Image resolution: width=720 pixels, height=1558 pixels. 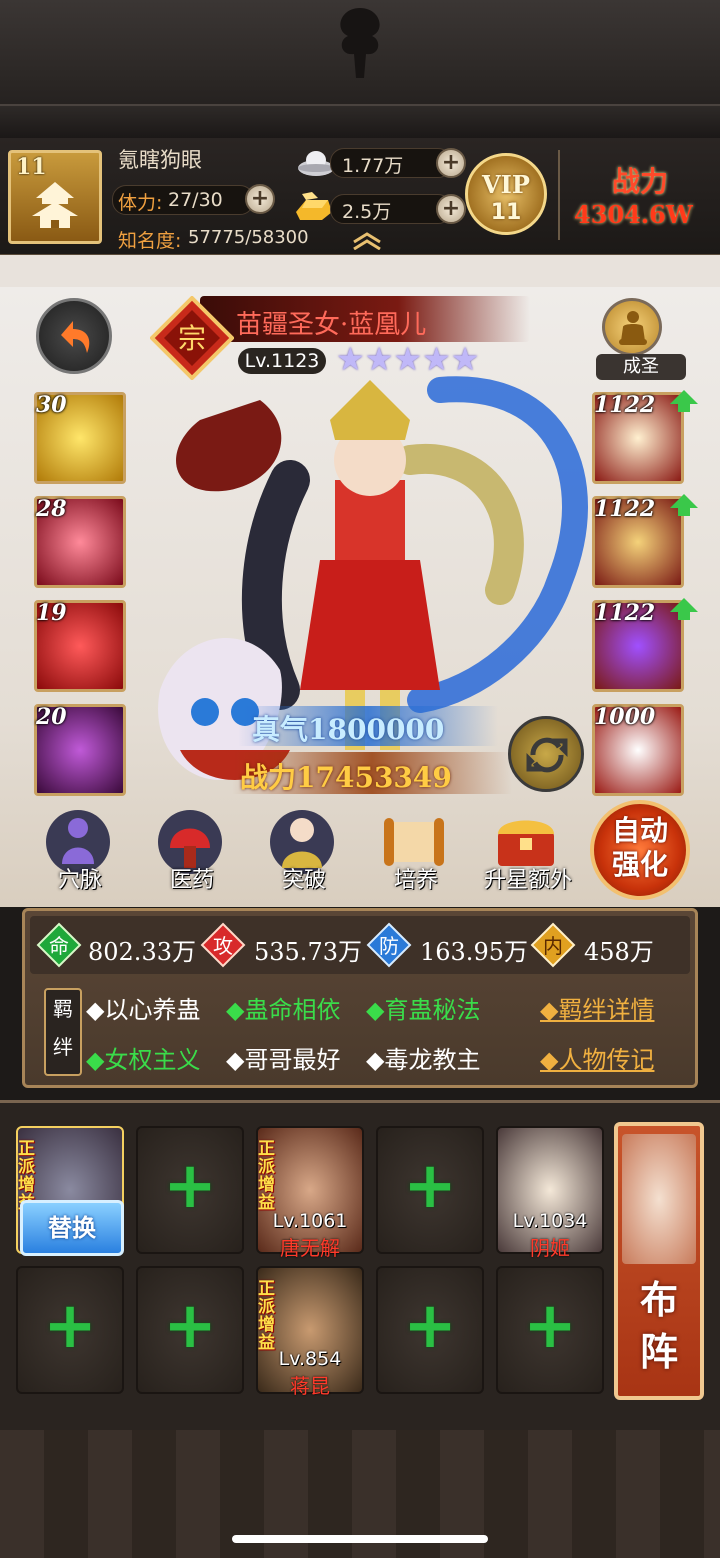 I want to click on equip-3-level: 1122, so click(x=625, y=613).